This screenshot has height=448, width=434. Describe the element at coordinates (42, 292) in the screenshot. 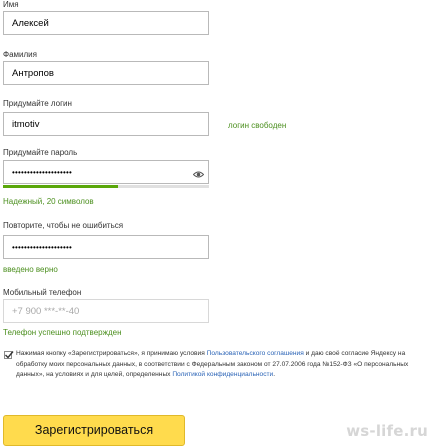

I see `phone-label: Мобильный телефон` at that location.